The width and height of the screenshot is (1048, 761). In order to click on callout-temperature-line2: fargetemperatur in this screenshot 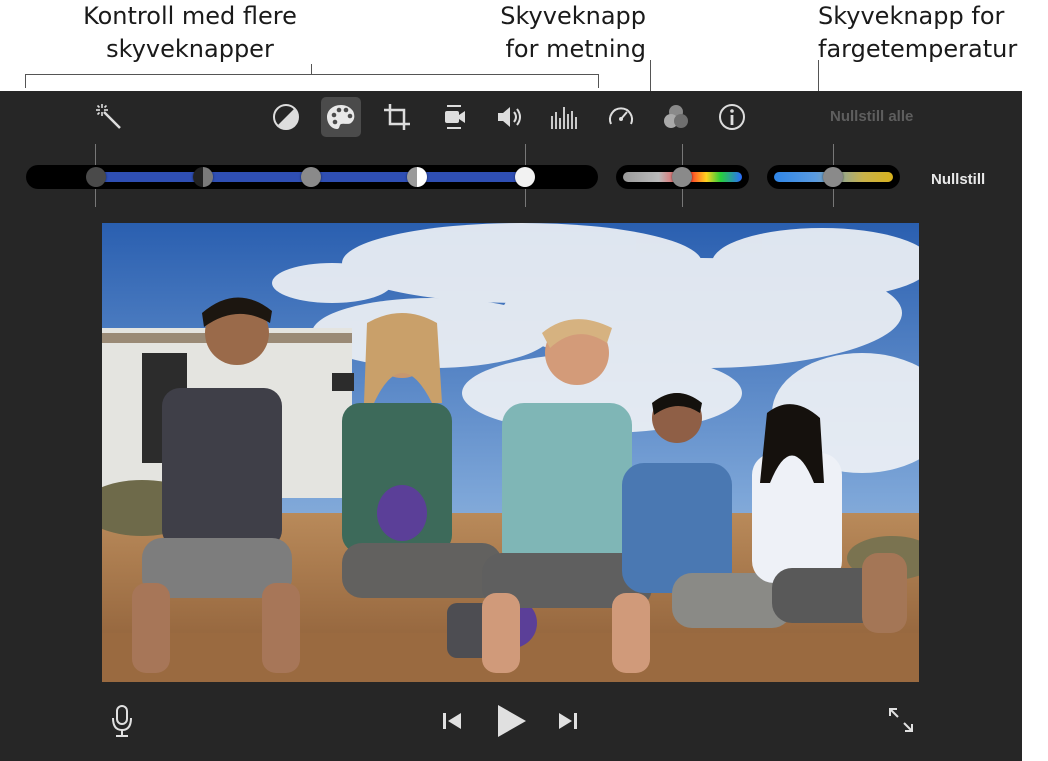, I will do `click(918, 49)`.